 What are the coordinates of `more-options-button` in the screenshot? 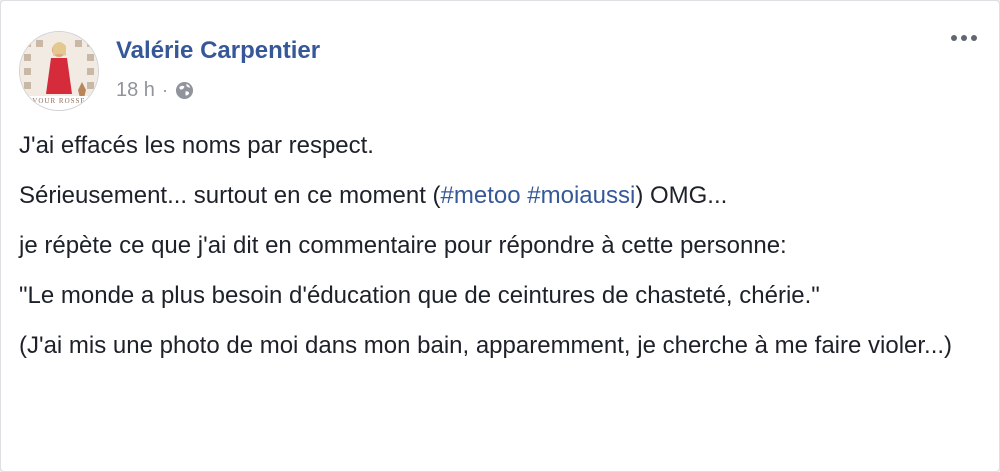 It's located at (964, 38).